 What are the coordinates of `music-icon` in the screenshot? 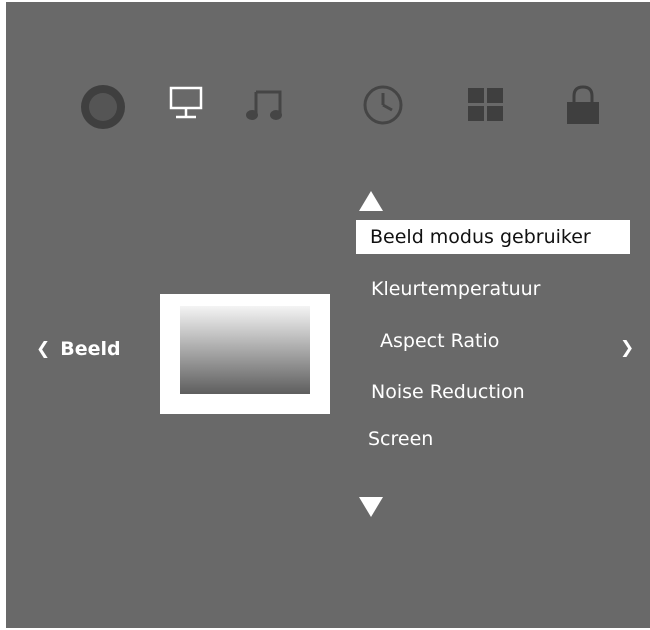 It's located at (265, 106).